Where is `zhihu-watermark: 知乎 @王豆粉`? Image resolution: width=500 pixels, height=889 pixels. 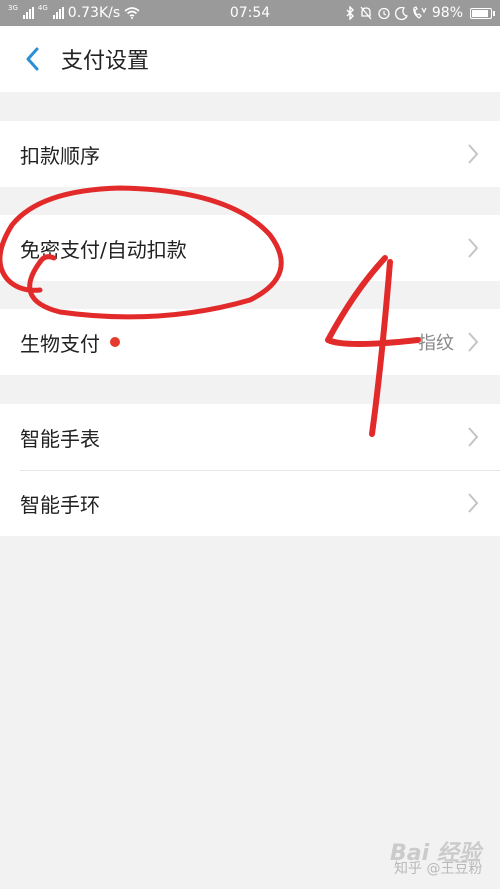
zhihu-watermark: 知乎 @王豆粉 is located at coordinates (438, 869).